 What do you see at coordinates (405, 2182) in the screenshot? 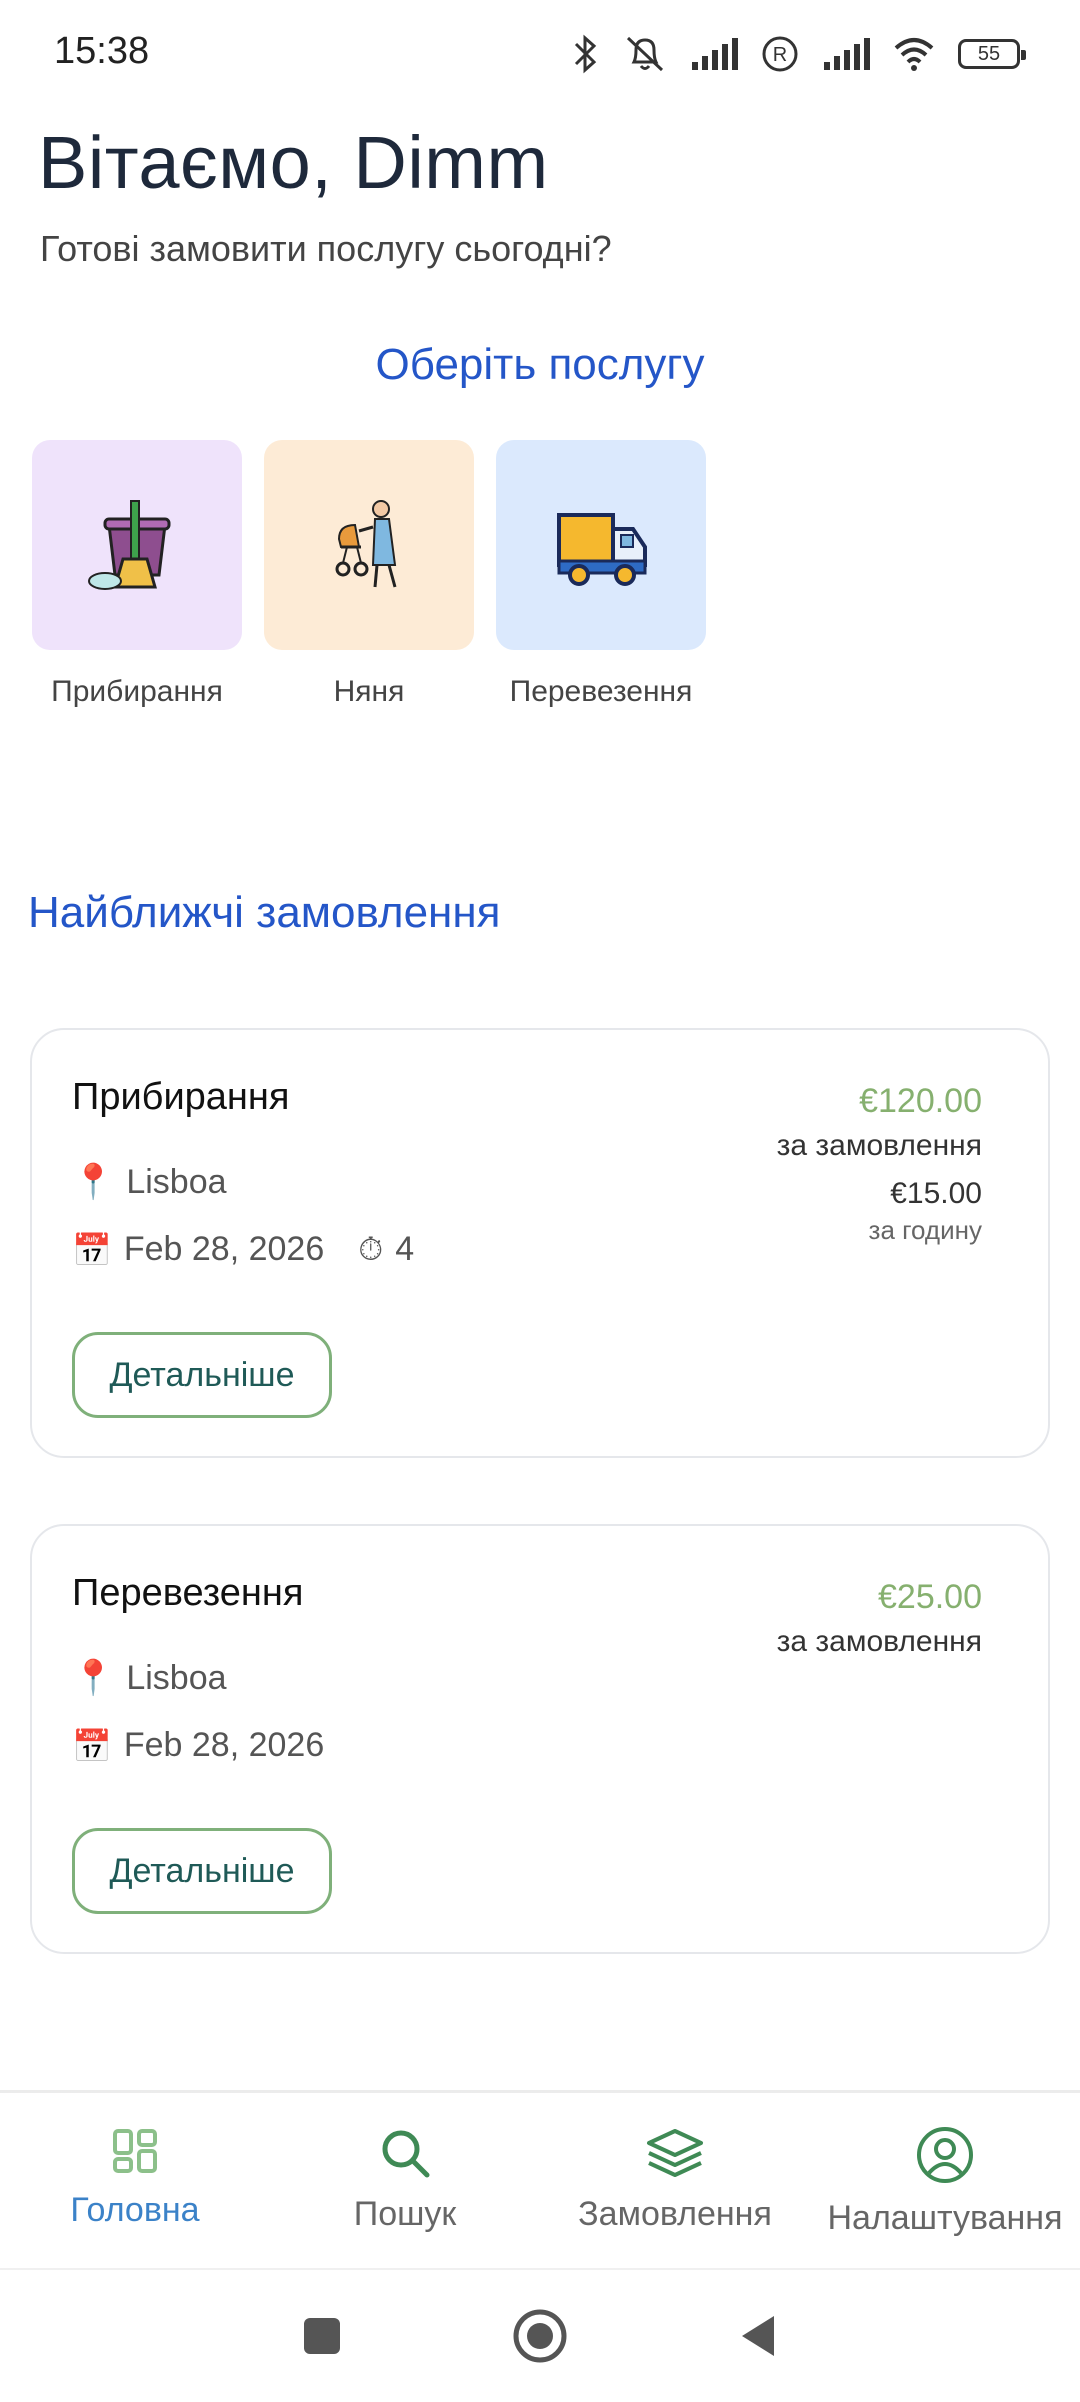
I see `nav-item-search: Пошук` at bounding box center [405, 2182].